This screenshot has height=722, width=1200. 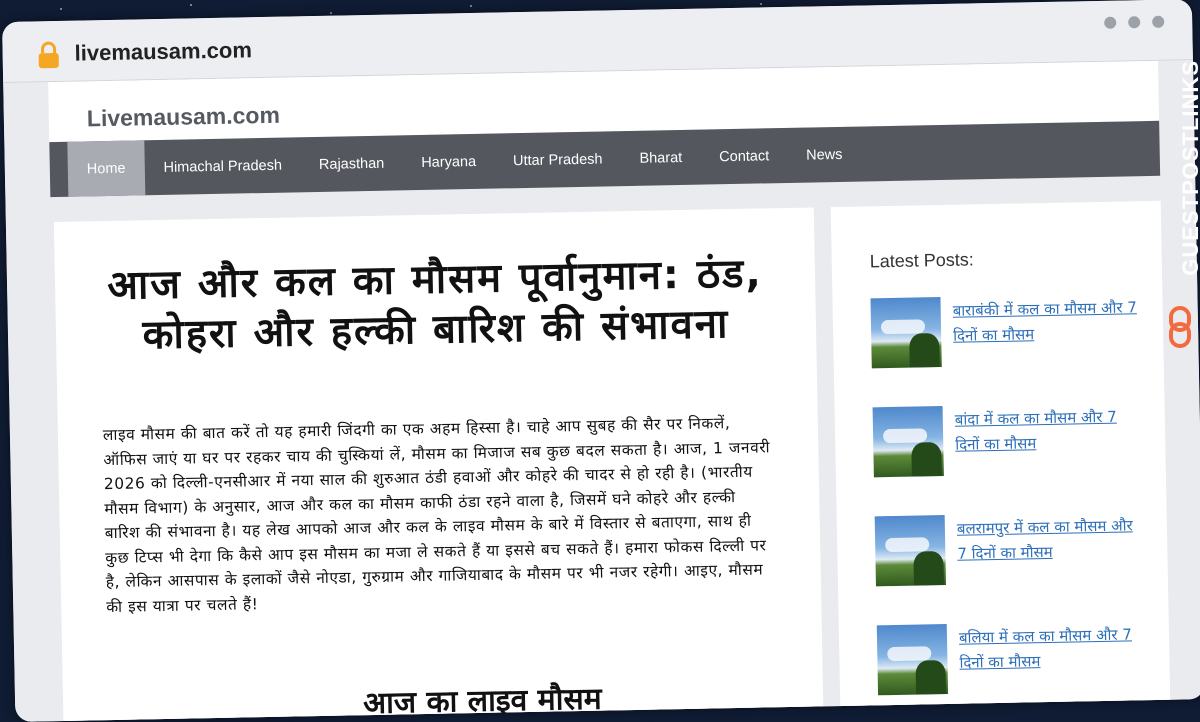 I want to click on window-controls, so click(x=1134, y=22).